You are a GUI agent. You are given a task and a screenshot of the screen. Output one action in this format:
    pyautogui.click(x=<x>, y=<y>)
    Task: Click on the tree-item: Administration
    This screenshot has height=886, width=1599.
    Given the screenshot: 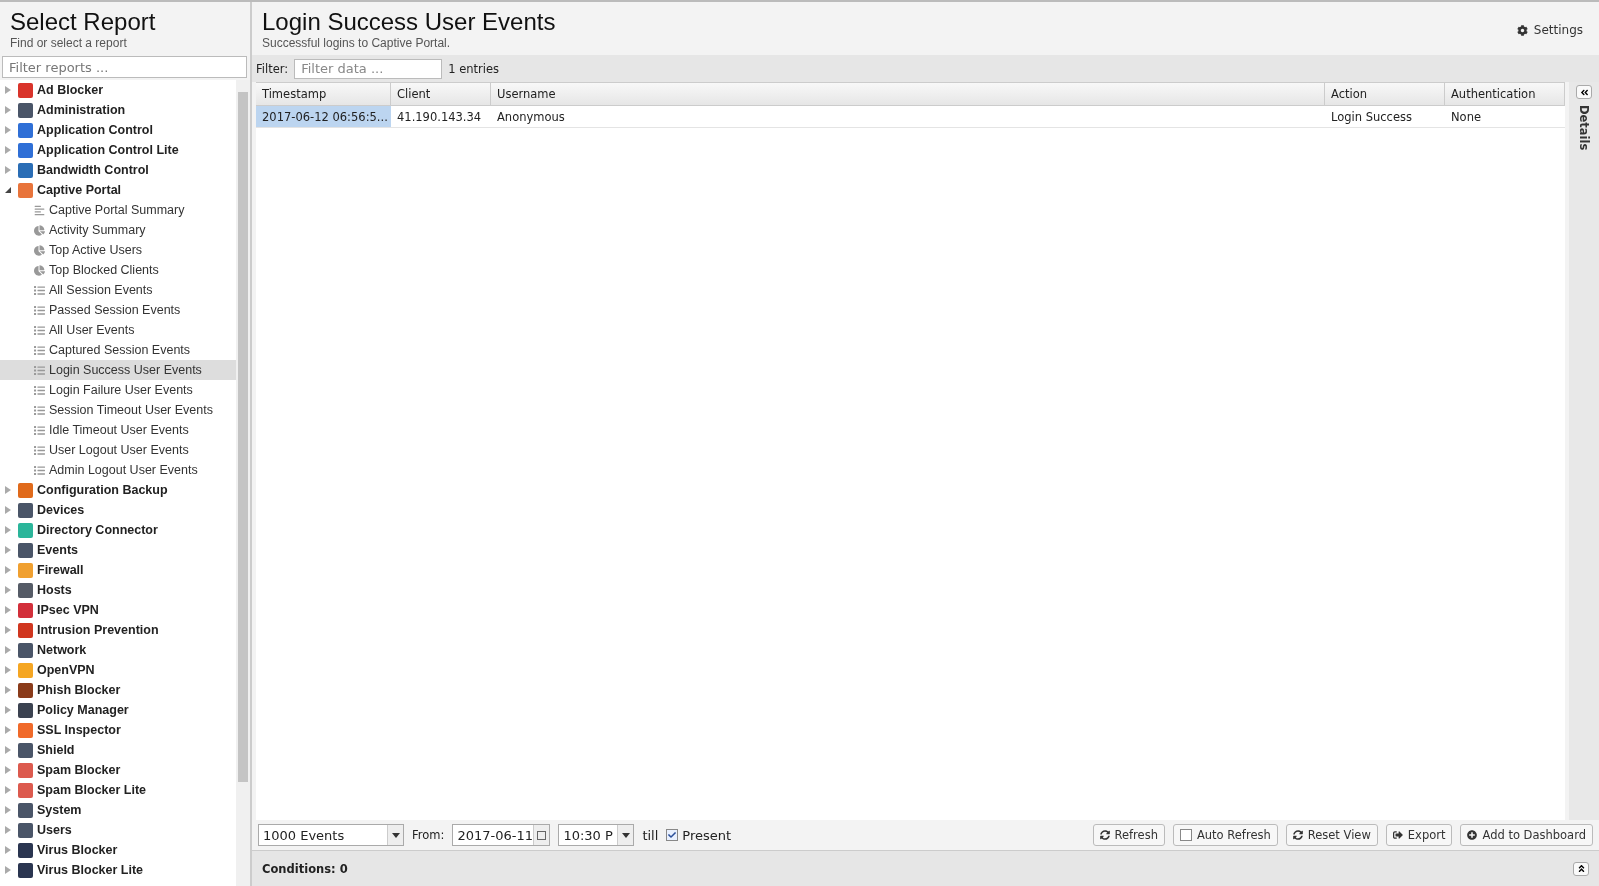 What is the action you would take?
    pyautogui.click(x=118, y=110)
    